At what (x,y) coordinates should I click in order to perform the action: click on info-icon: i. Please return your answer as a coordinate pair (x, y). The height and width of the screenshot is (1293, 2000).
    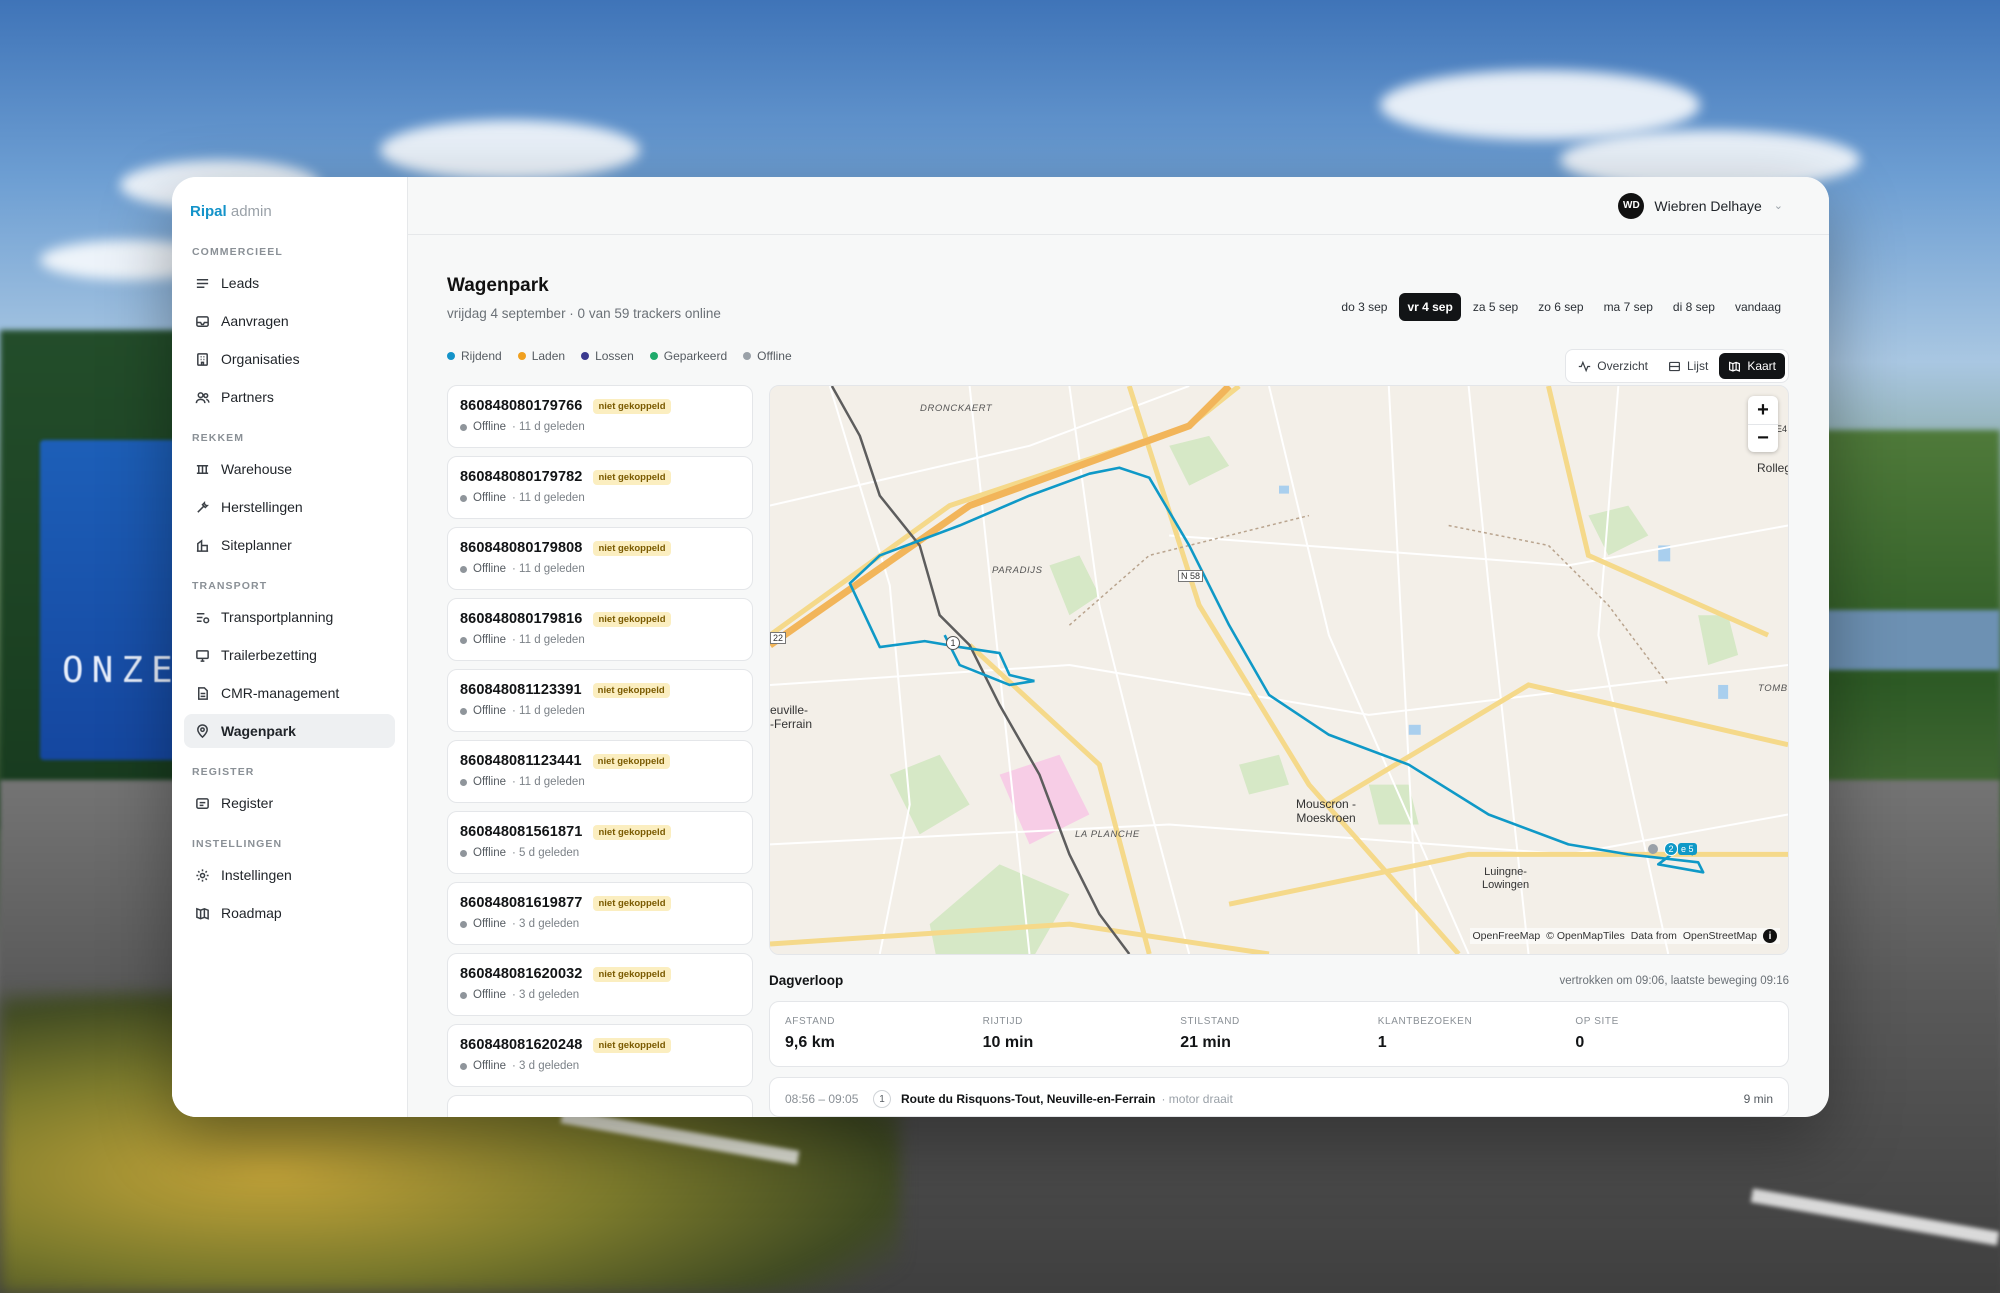
    Looking at the image, I should click on (1770, 936).